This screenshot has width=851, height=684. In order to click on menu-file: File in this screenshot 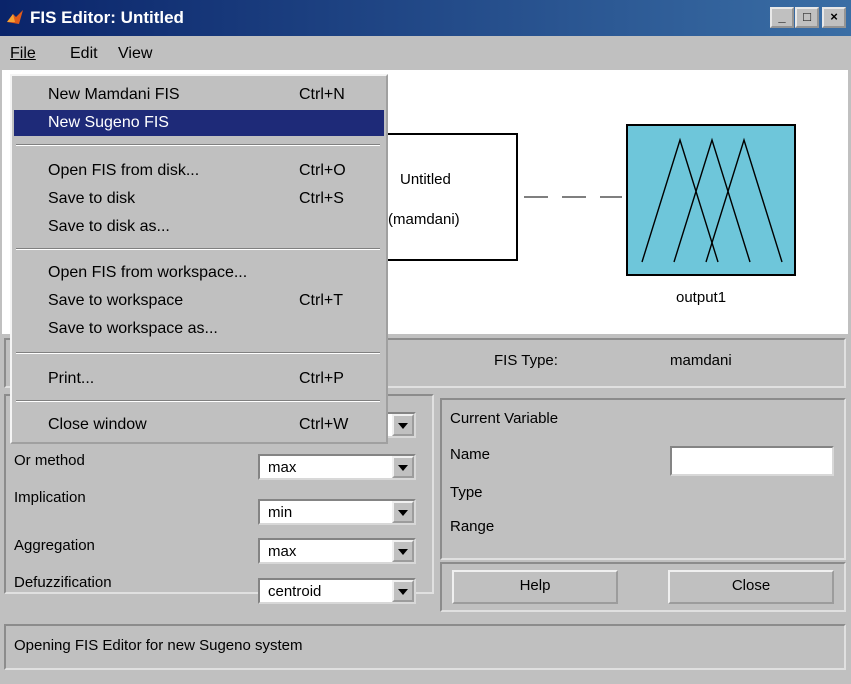, I will do `click(23, 54)`.